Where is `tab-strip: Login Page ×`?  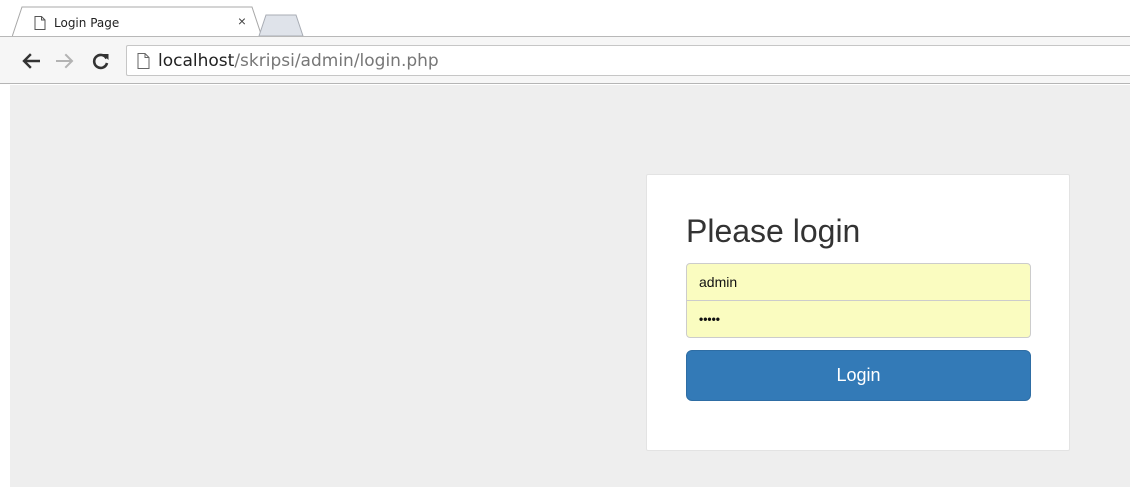
tab-strip: Login Page × is located at coordinates (565, 18).